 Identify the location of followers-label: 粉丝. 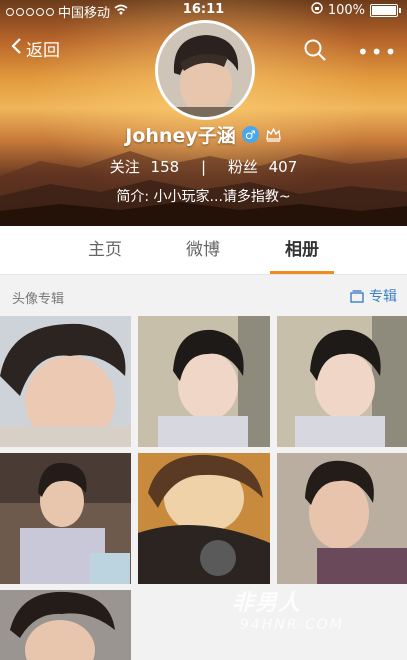
(243, 167).